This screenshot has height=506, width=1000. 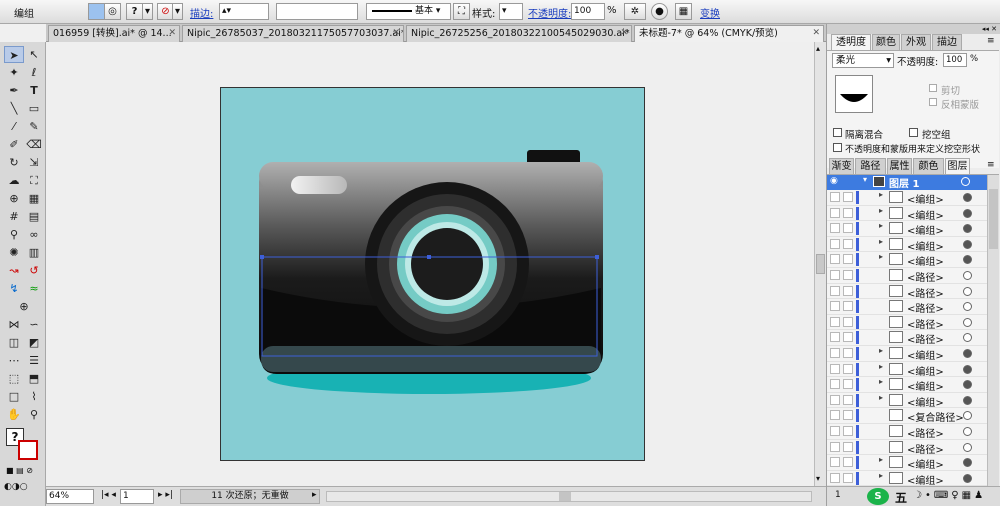 What do you see at coordinates (549, 12) in the screenshot?
I see `opacity-link: 不透明度:` at bounding box center [549, 12].